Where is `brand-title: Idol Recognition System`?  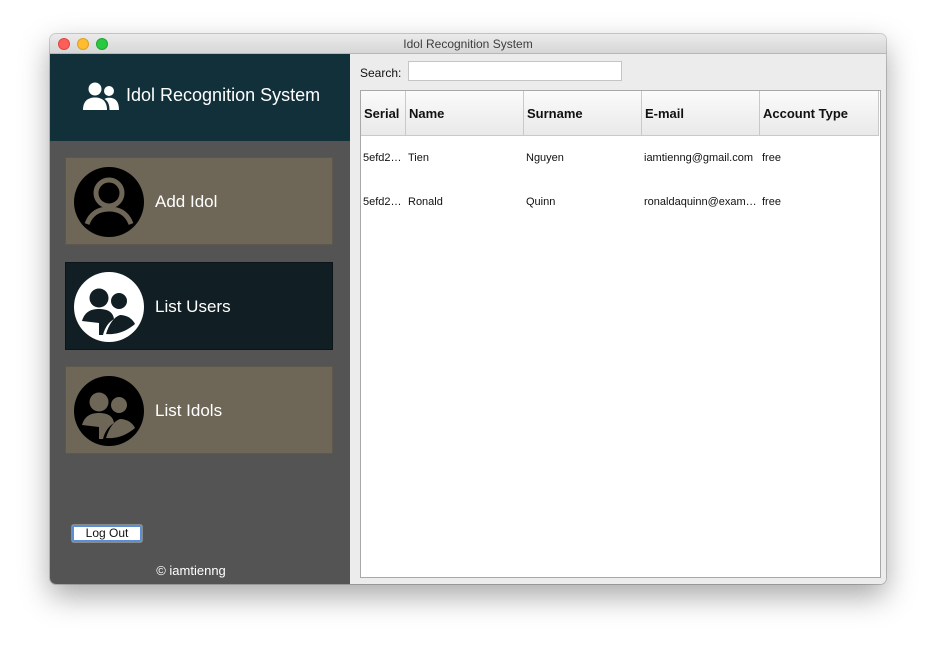
brand-title: Idol Recognition System is located at coordinates (223, 95).